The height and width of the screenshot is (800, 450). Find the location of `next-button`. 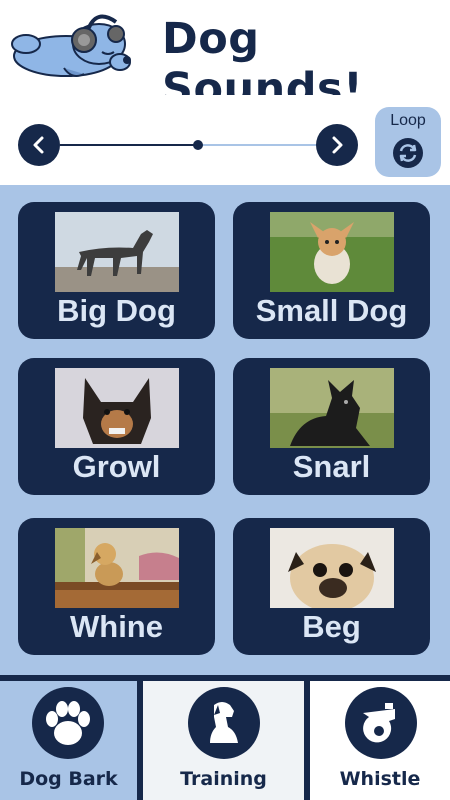

next-button is located at coordinates (337, 145).